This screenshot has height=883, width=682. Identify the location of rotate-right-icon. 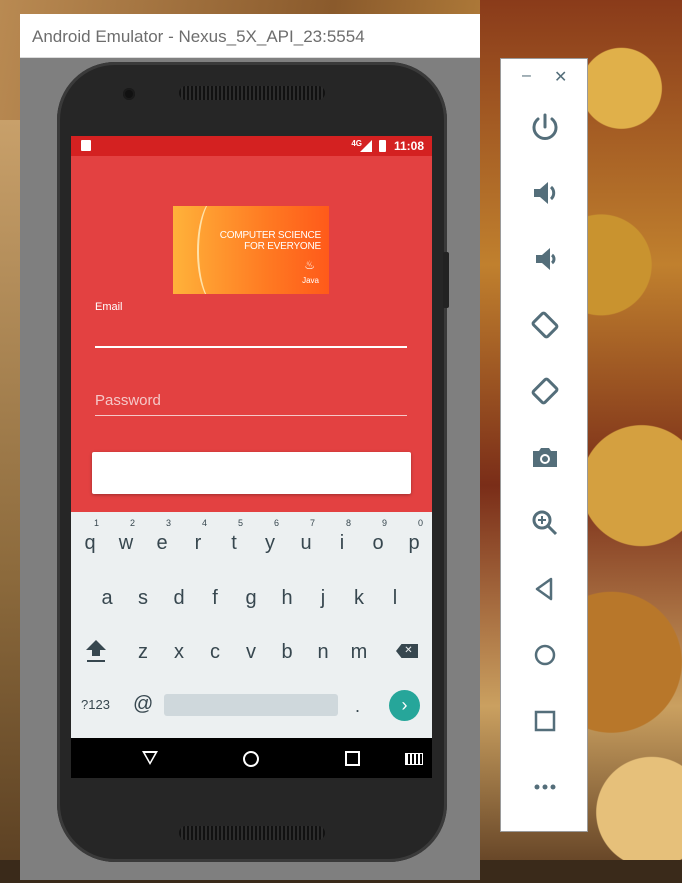
(545, 391).